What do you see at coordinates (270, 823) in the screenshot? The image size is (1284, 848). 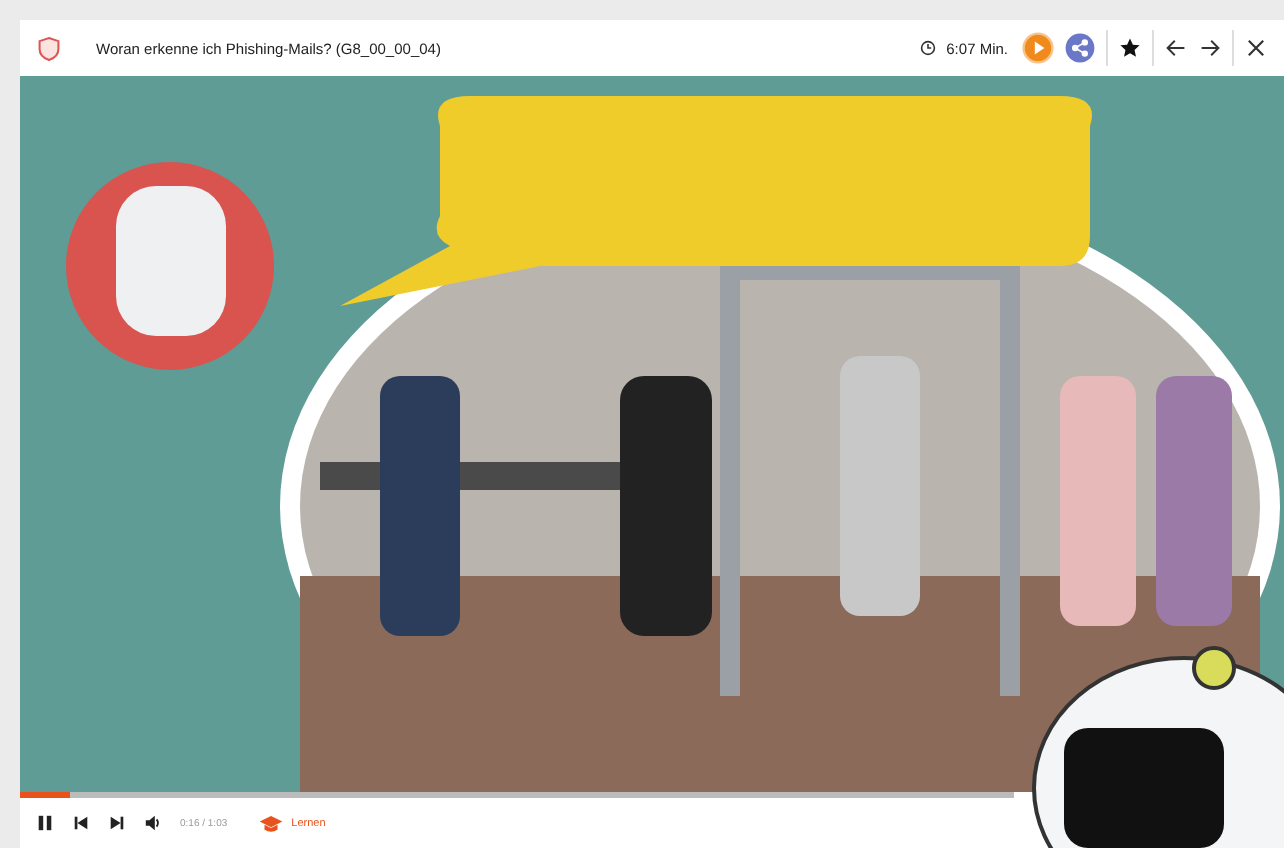 I see `graduation-cap-icon` at bounding box center [270, 823].